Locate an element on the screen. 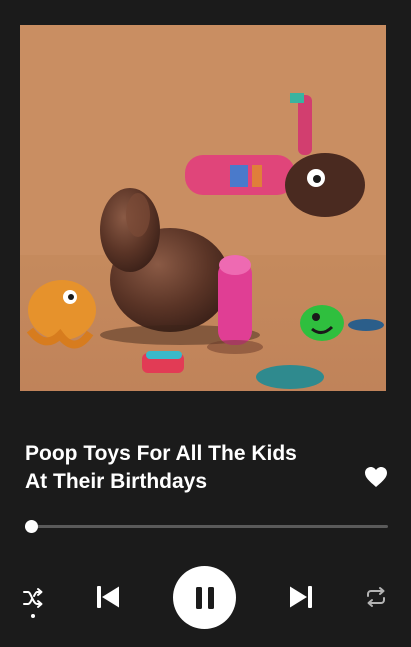  shuffle-icon is located at coordinates (33, 598).